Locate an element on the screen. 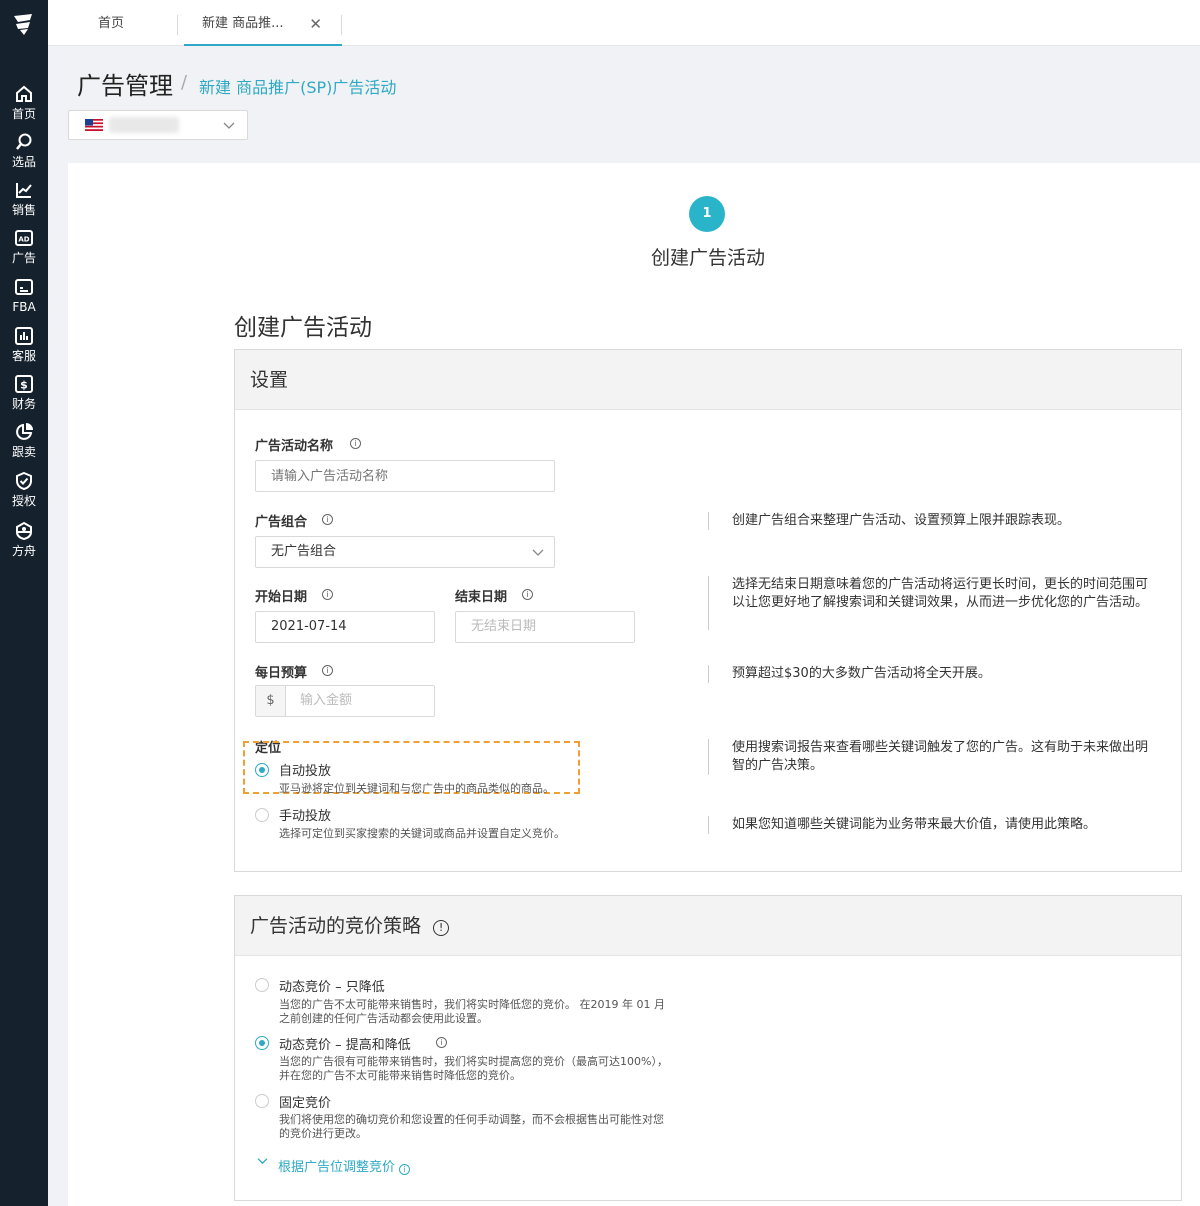 The image size is (1200, 1206). bid-up-down-radio is located at coordinates (262, 1043).